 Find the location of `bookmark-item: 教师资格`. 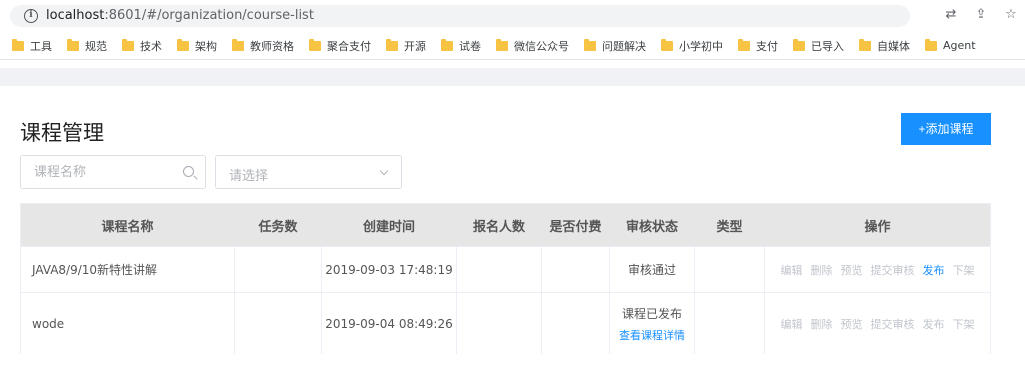

bookmark-item: 教师资格 is located at coordinates (263, 46).